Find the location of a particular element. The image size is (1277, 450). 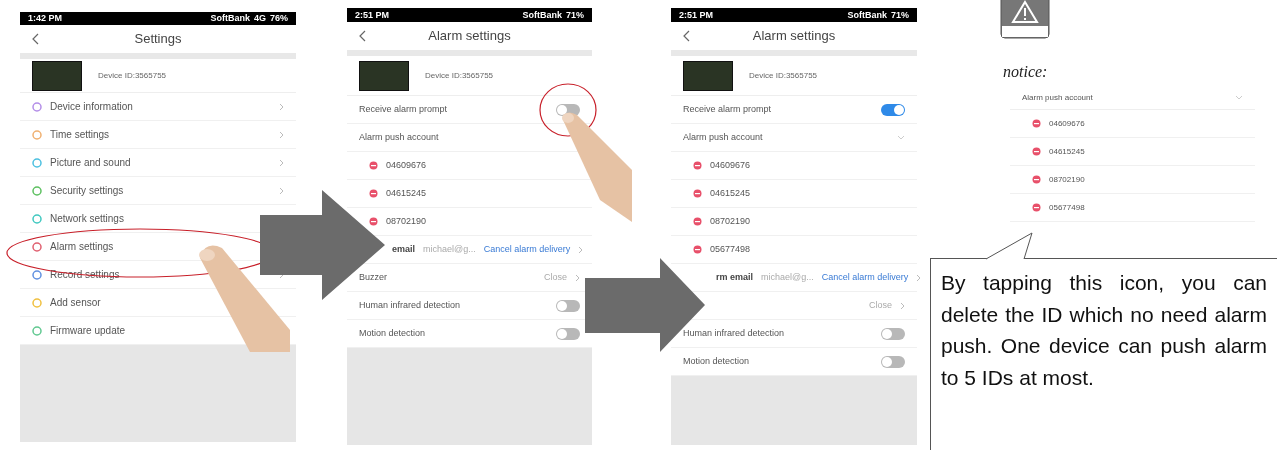

menu-item-label: Firmware update is located at coordinates (88, 330).